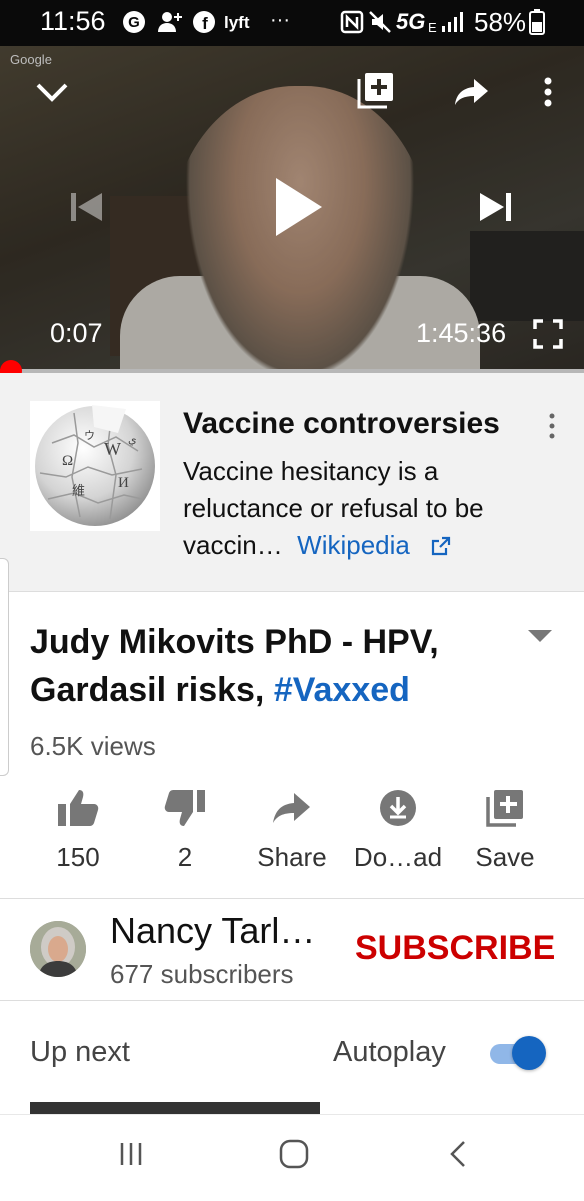  Describe the element at coordinates (432, 27) in the screenshot. I see `network-subtype: E` at that location.